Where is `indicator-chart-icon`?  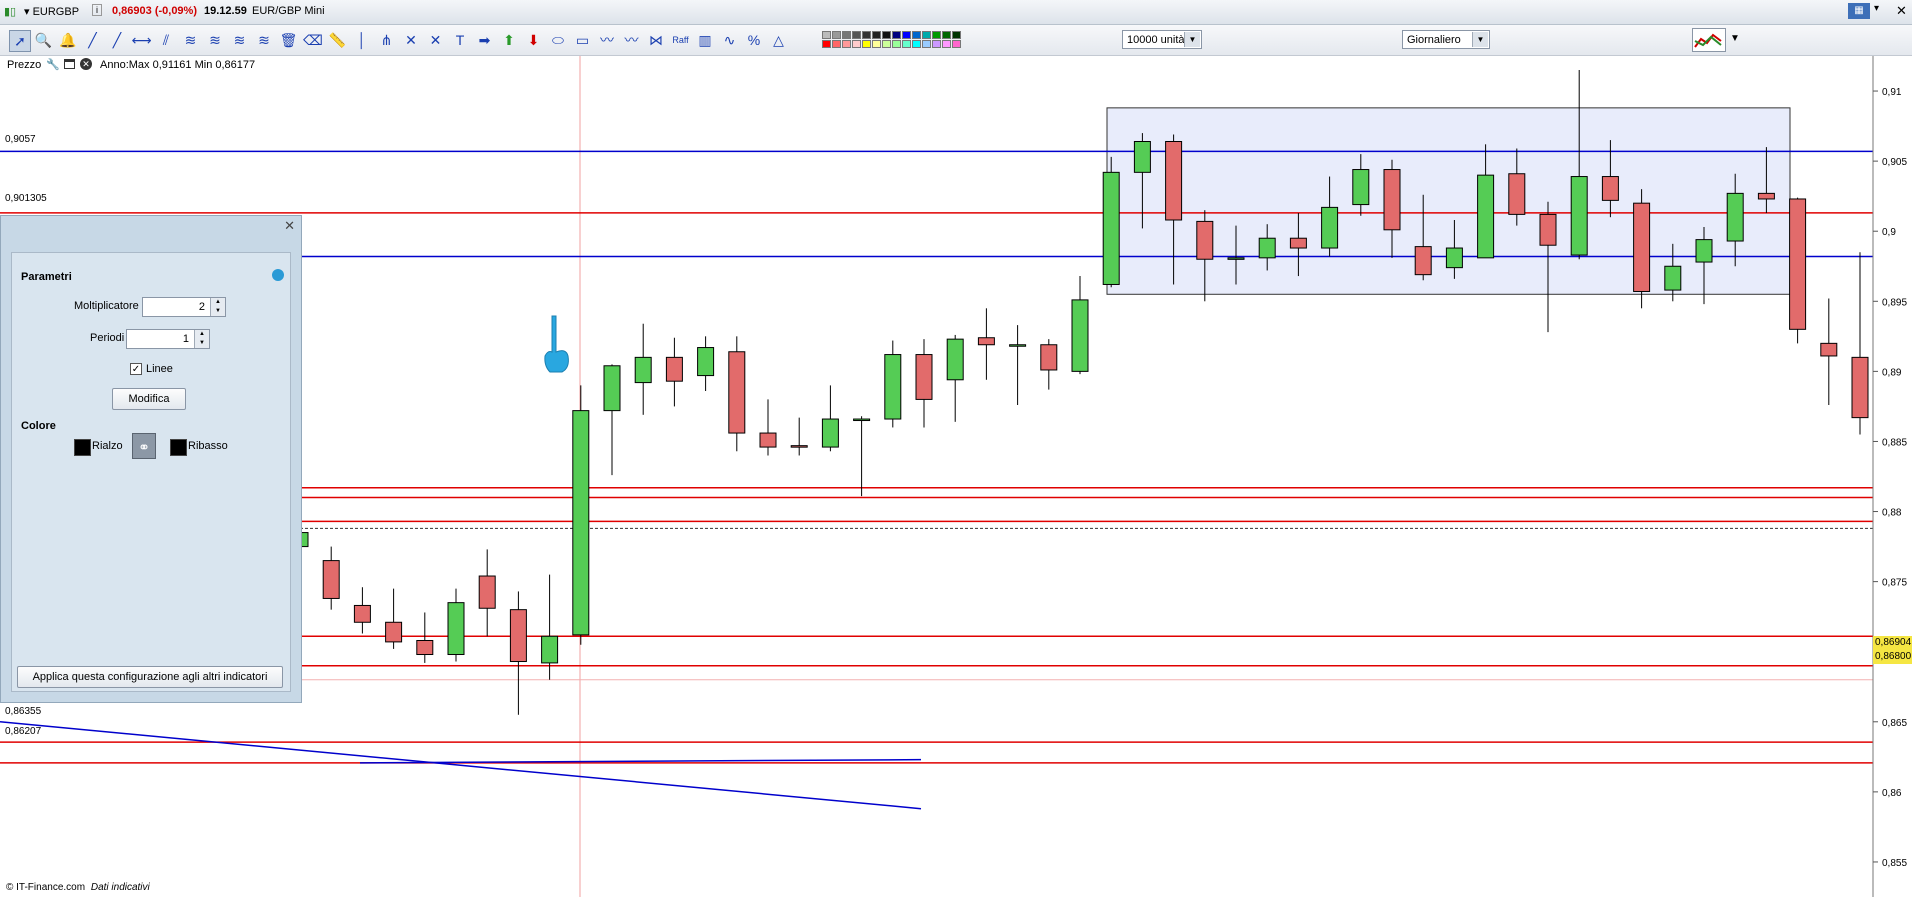 indicator-chart-icon is located at coordinates (1709, 40).